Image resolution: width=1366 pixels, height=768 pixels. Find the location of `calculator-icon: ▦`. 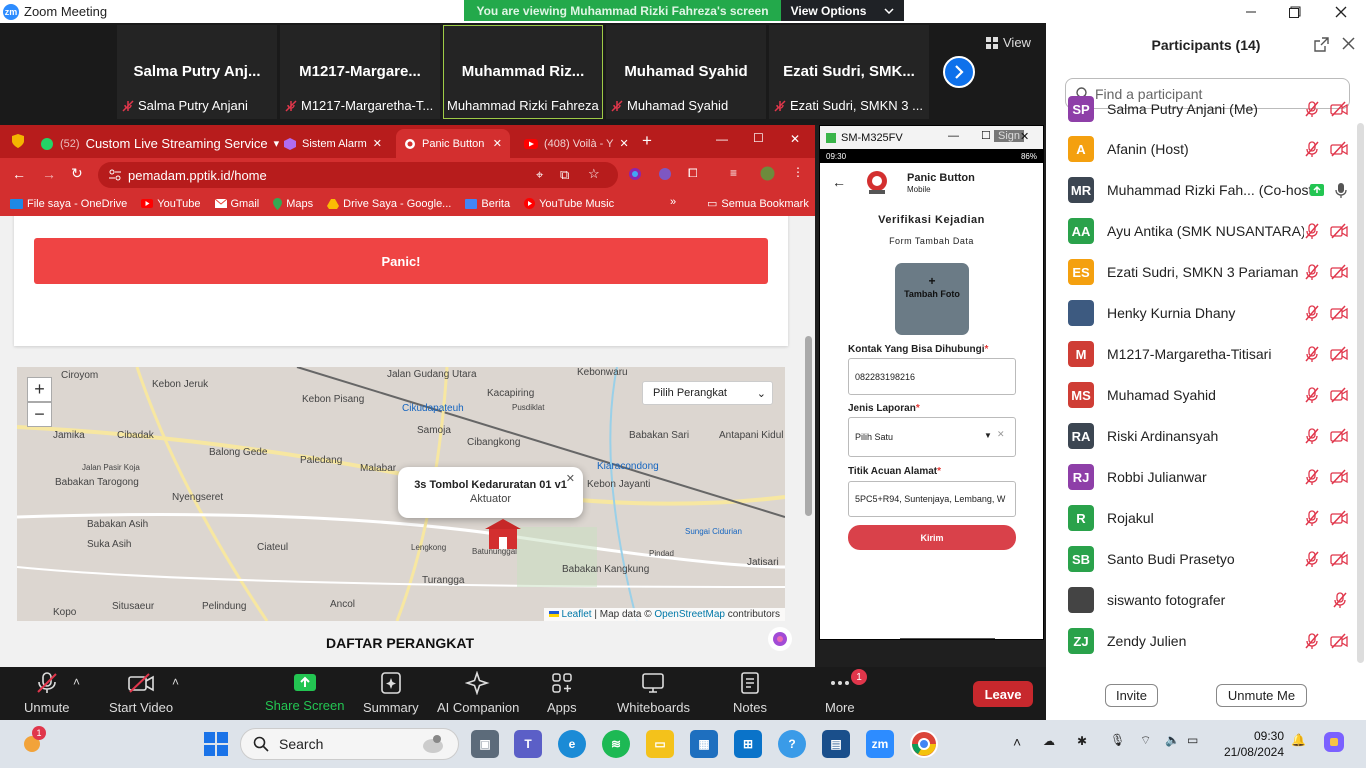

calculator-icon: ▦ is located at coordinates (704, 744).